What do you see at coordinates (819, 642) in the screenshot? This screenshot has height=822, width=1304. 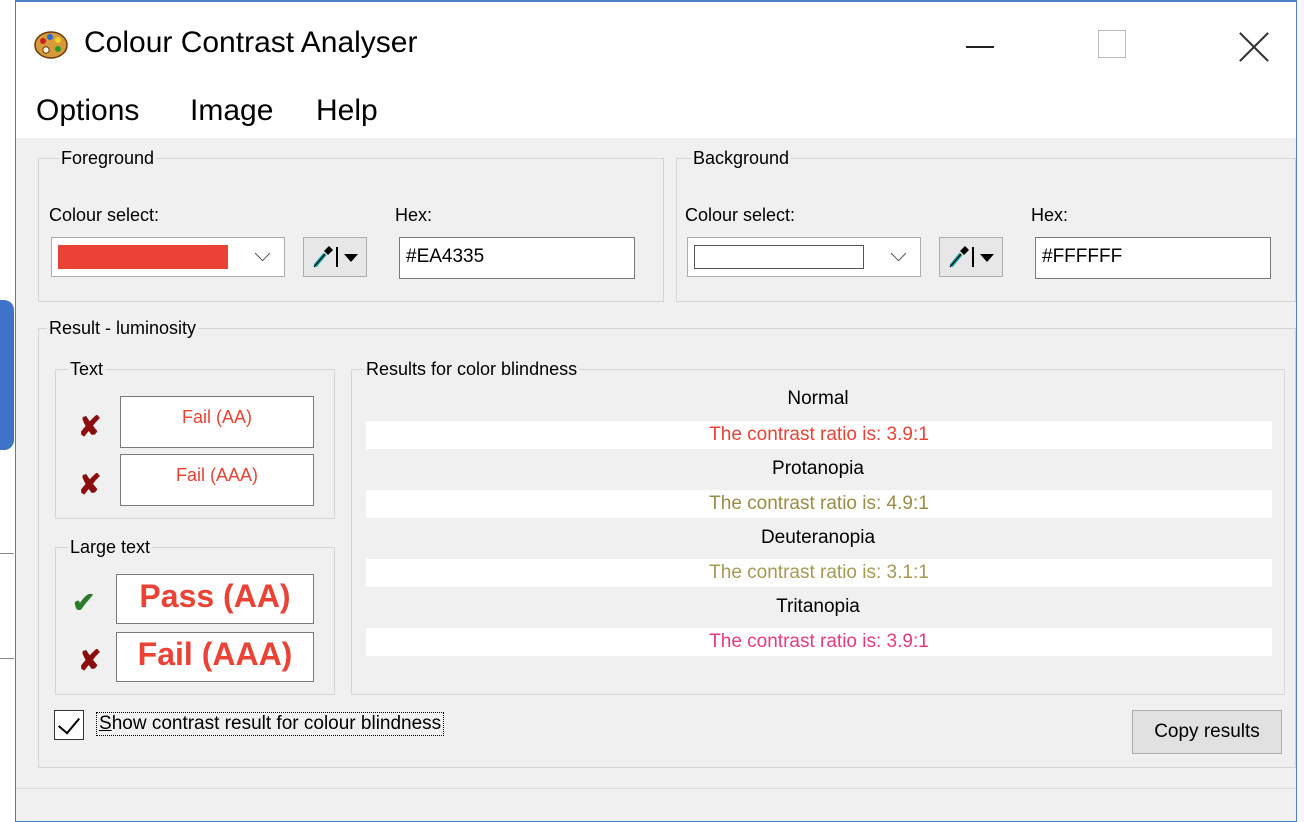 I see `cb-tritanopia-result: The contrast ratio is: 3.9:1` at bounding box center [819, 642].